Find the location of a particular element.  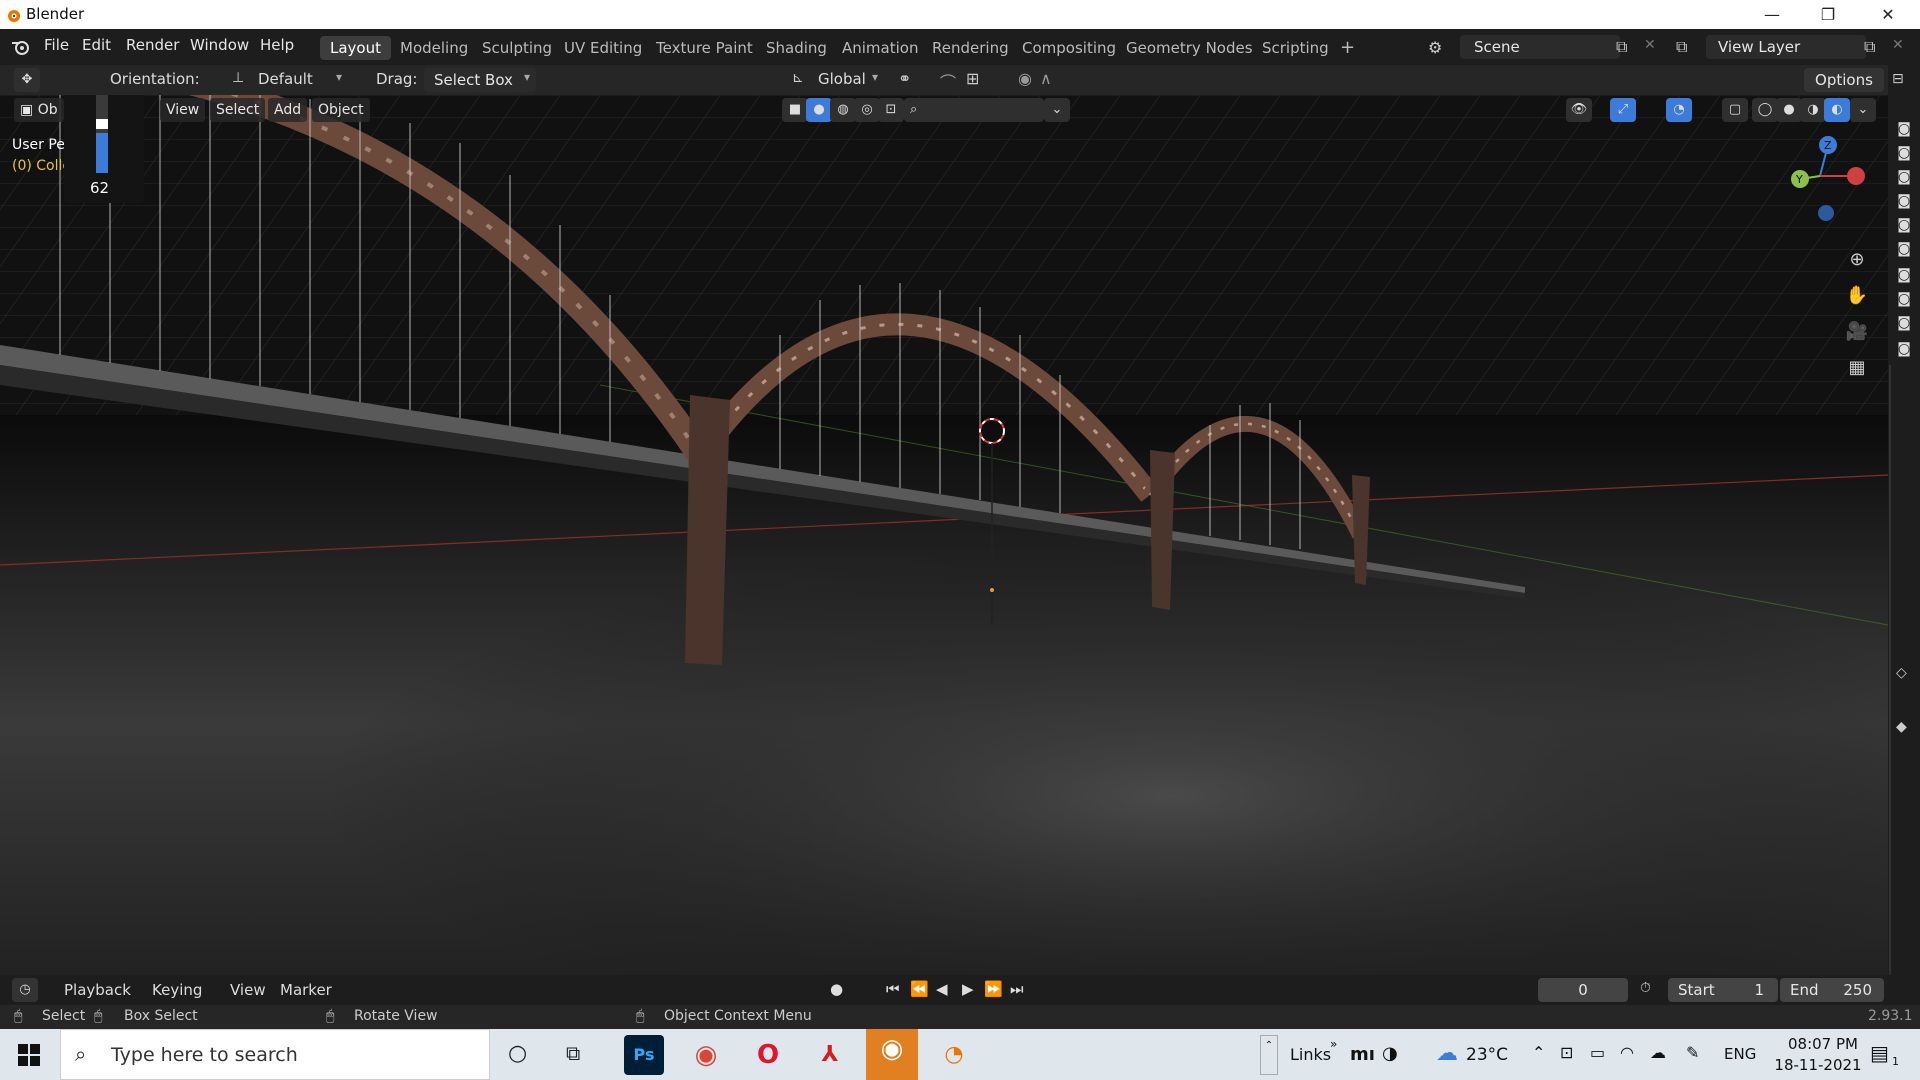

tab-layout: Layout is located at coordinates (355, 48).